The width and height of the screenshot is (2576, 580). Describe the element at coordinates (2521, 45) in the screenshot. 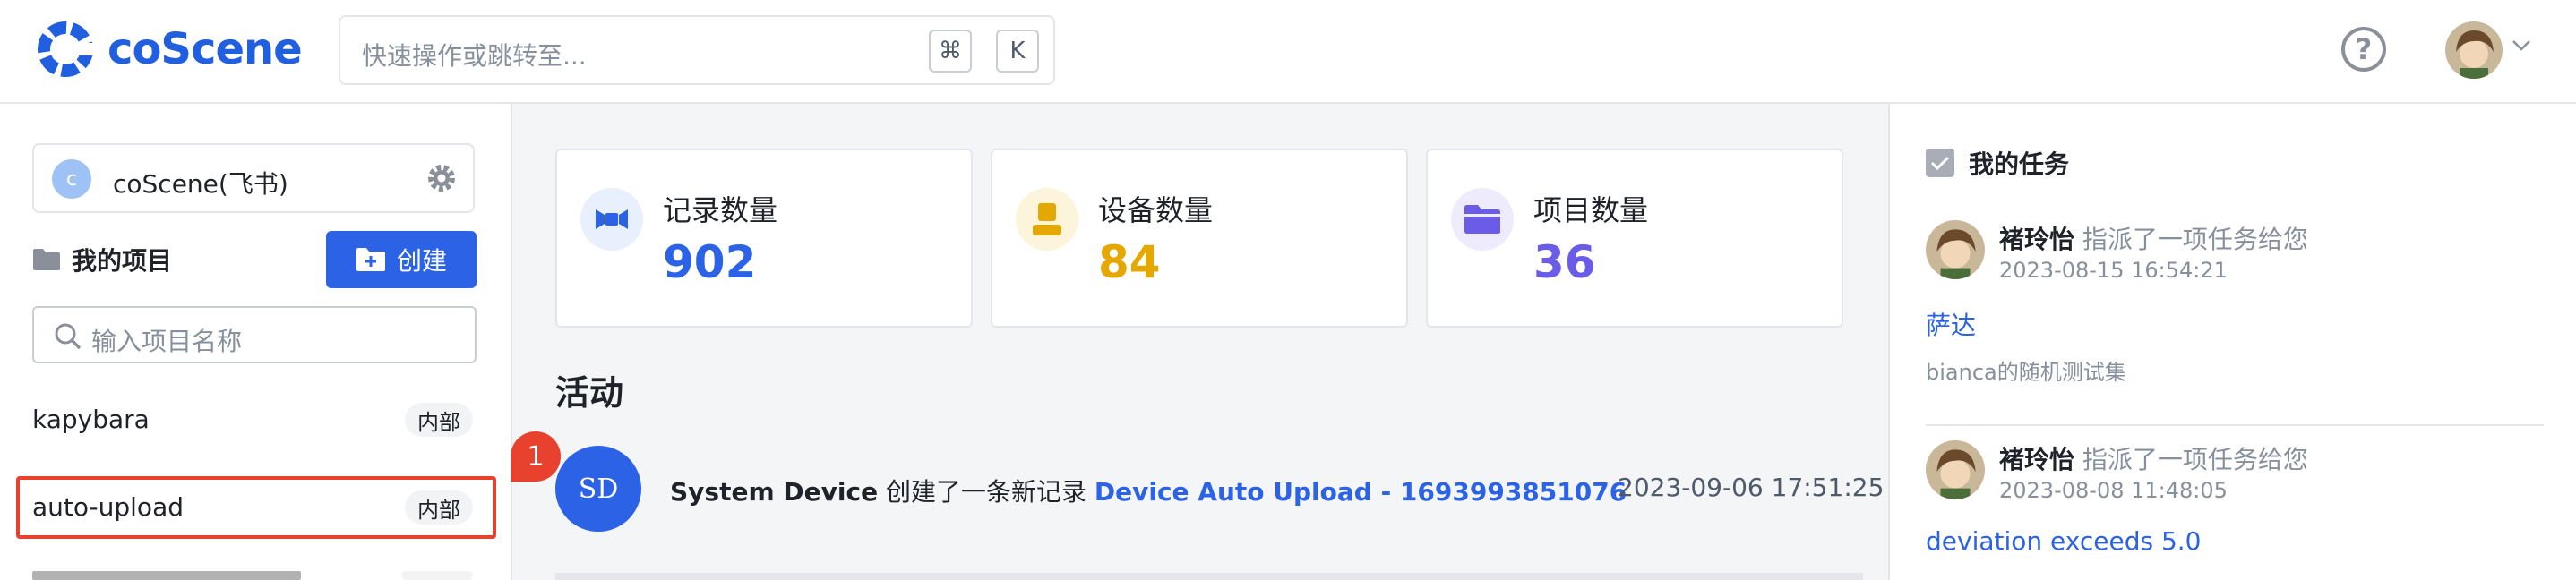

I see `chevron-down-icon` at that location.